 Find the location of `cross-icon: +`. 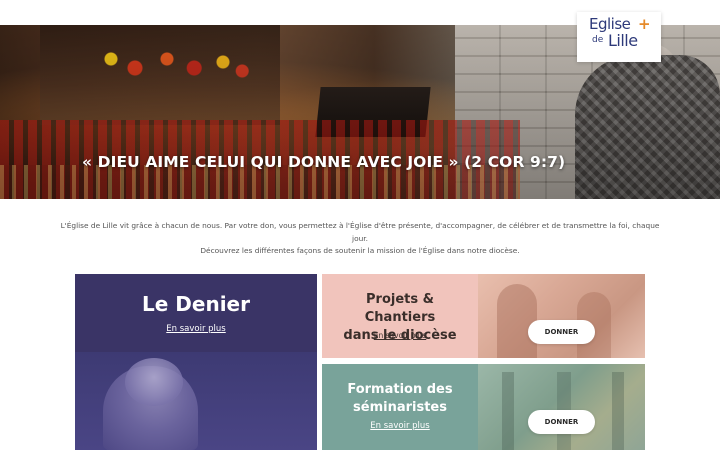

cross-icon: + is located at coordinates (644, 24).